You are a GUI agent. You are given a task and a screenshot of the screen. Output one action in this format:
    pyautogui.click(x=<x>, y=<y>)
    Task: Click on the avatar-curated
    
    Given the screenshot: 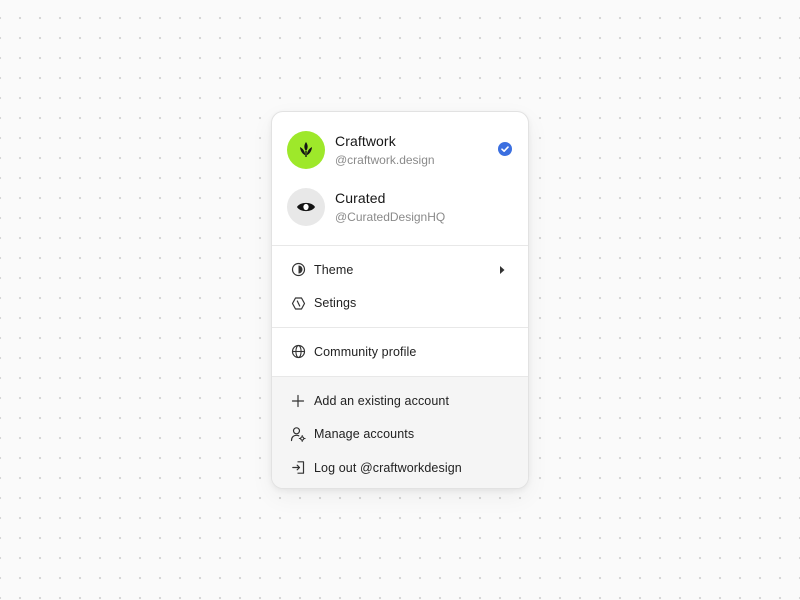 What is the action you would take?
    pyautogui.click(x=306, y=206)
    